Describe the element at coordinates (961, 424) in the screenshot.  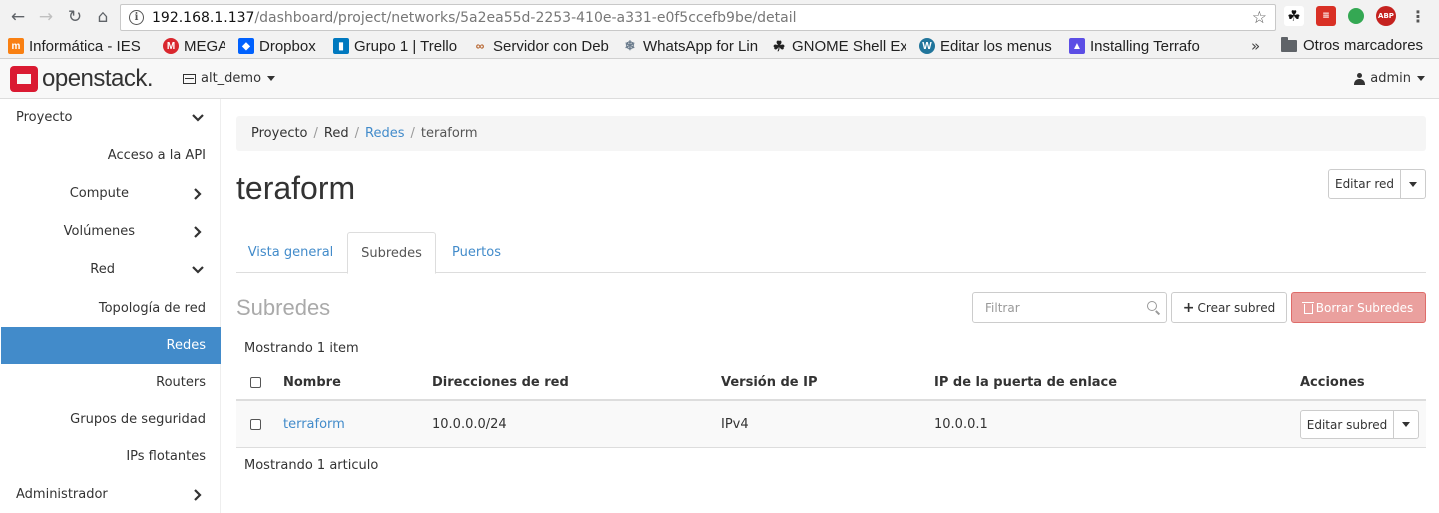
I see `subnet-gateway: 10.0.0.1` at that location.